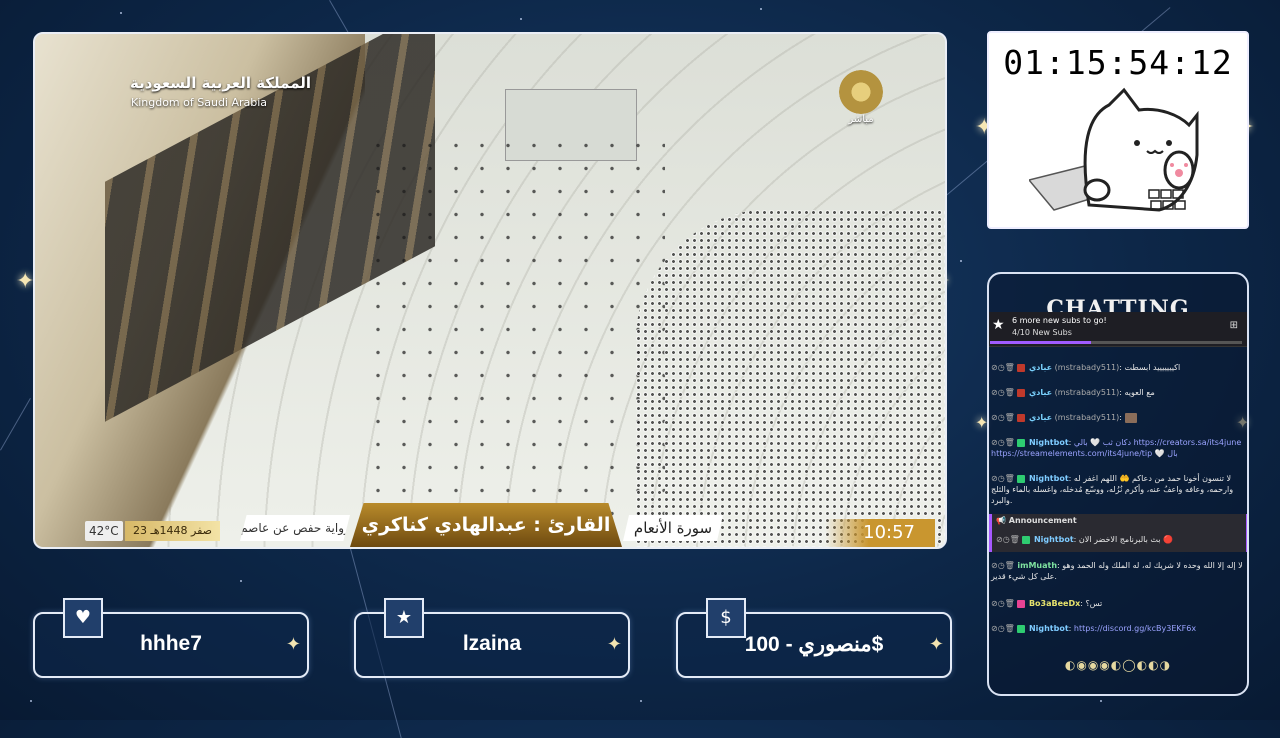 This screenshot has height=738, width=1280. Describe the element at coordinates (790, 378) in the screenshot. I see `video-crowd` at that location.